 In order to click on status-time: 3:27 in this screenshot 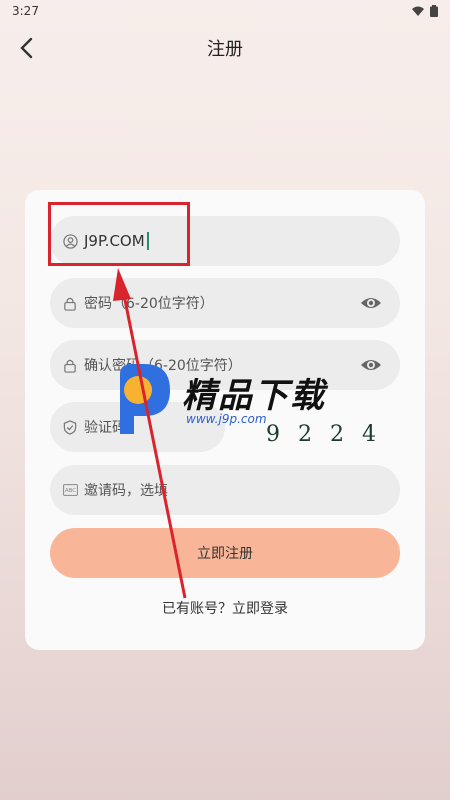, I will do `click(25, 11)`.